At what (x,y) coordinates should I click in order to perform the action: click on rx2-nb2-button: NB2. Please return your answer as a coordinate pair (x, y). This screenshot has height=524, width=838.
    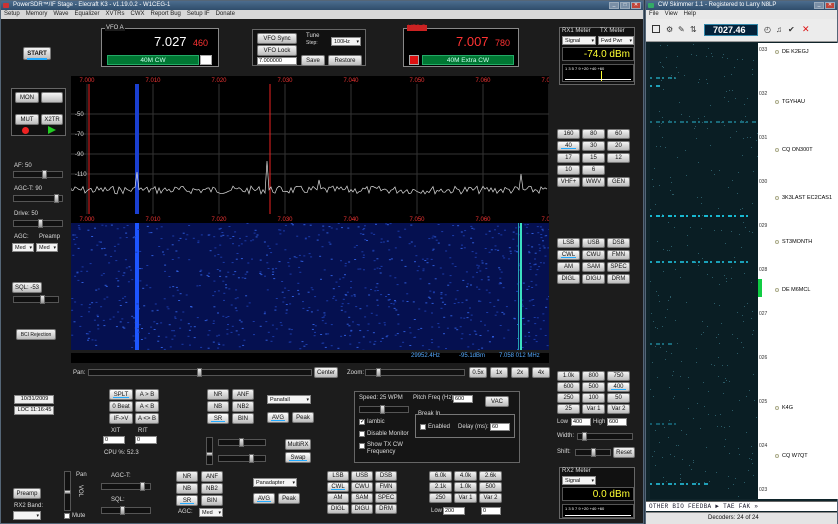
    Looking at the image, I should click on (212, 488).